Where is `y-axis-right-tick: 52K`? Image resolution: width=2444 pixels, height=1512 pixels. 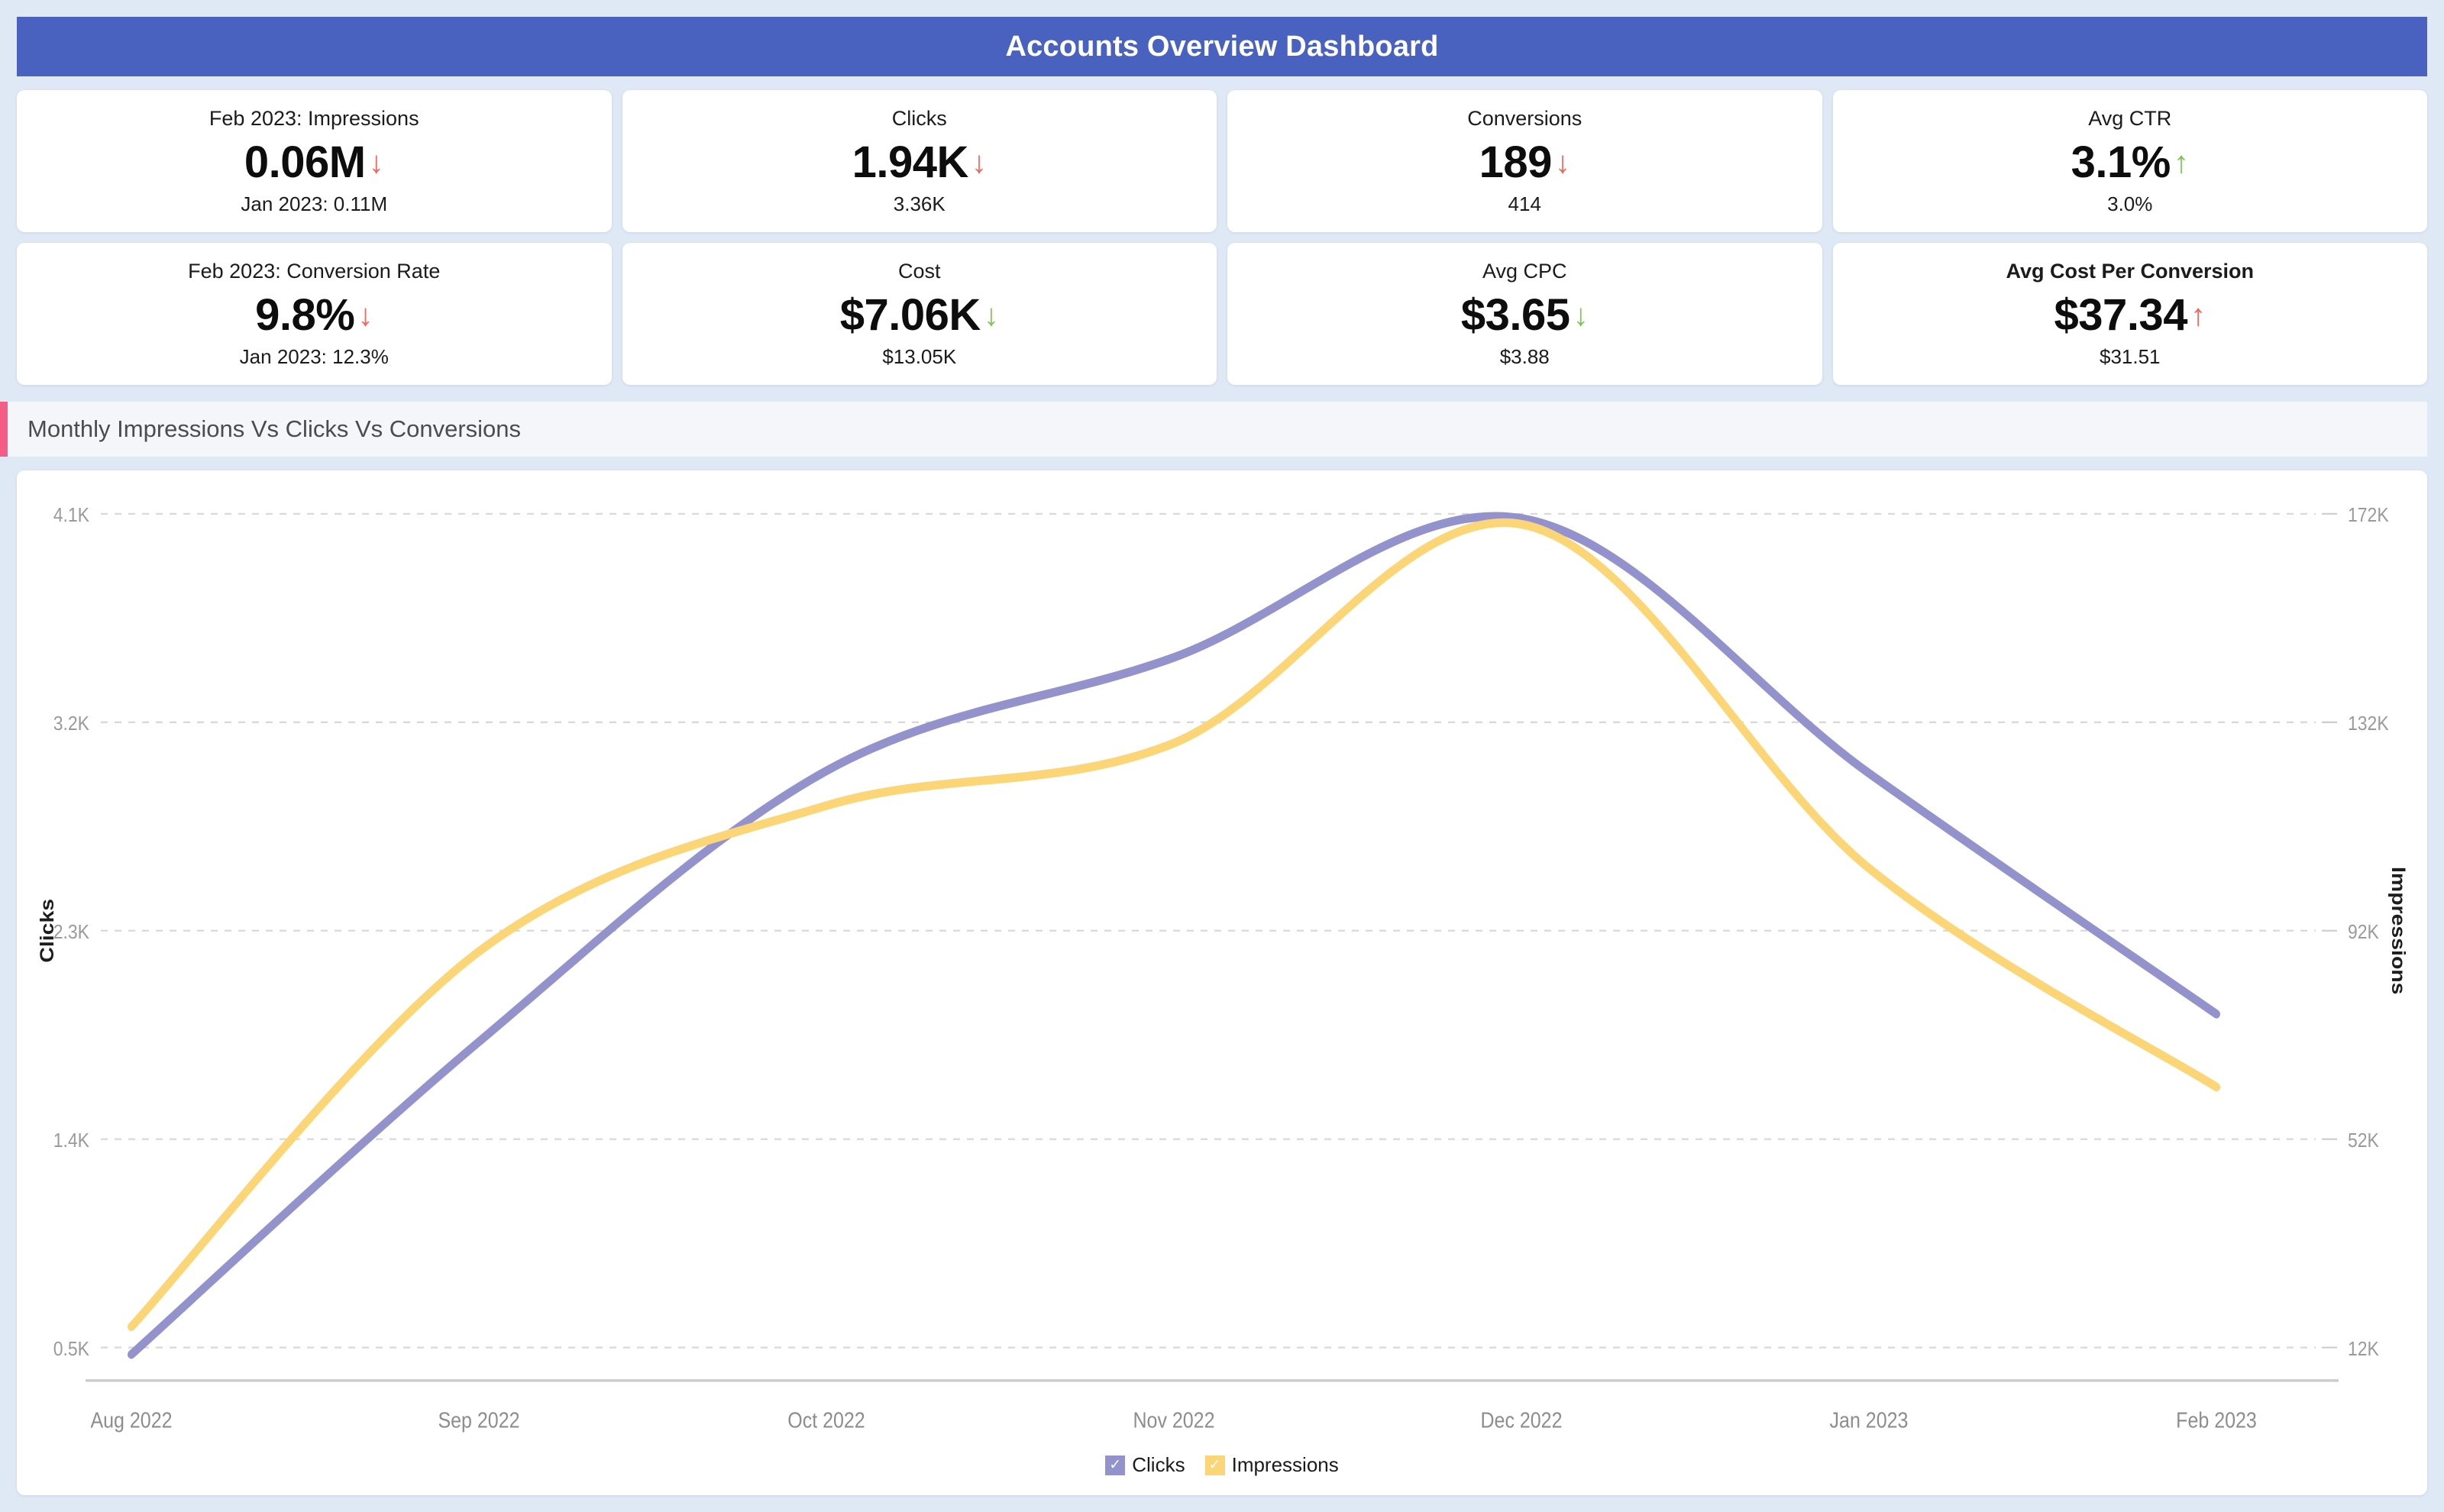 y-axis-right-tick: 52K is located at coordinates (2364, 1141).